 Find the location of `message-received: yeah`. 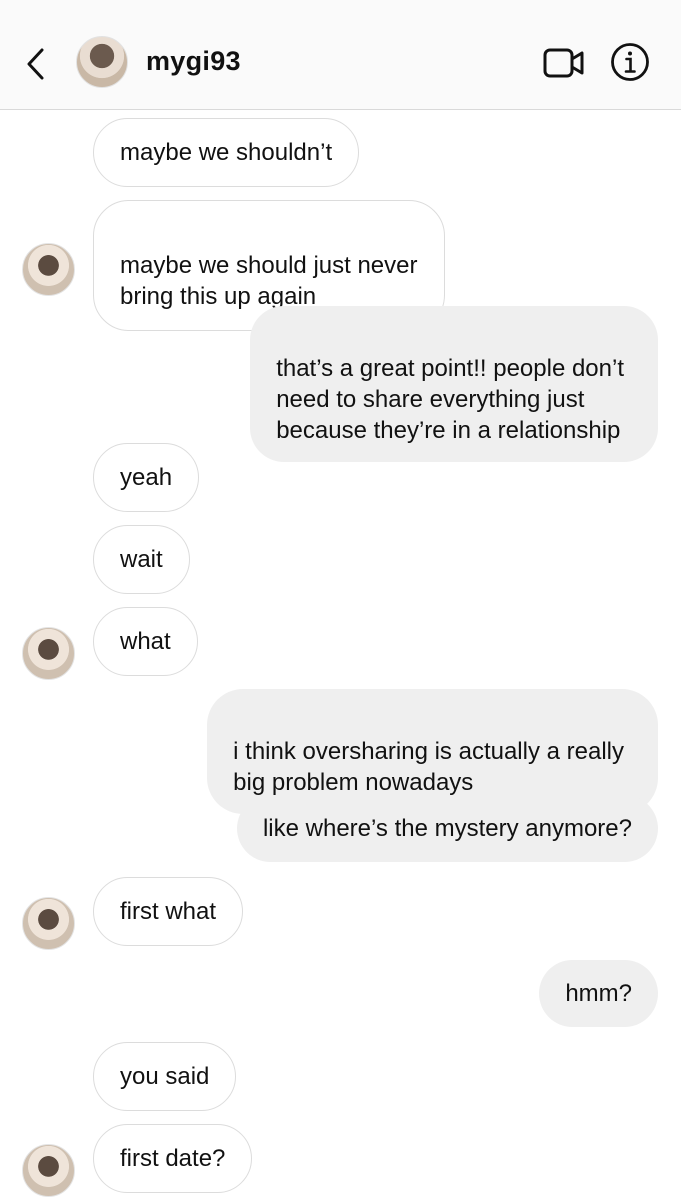

message-received: yeah is located at coordinates (146, 477).